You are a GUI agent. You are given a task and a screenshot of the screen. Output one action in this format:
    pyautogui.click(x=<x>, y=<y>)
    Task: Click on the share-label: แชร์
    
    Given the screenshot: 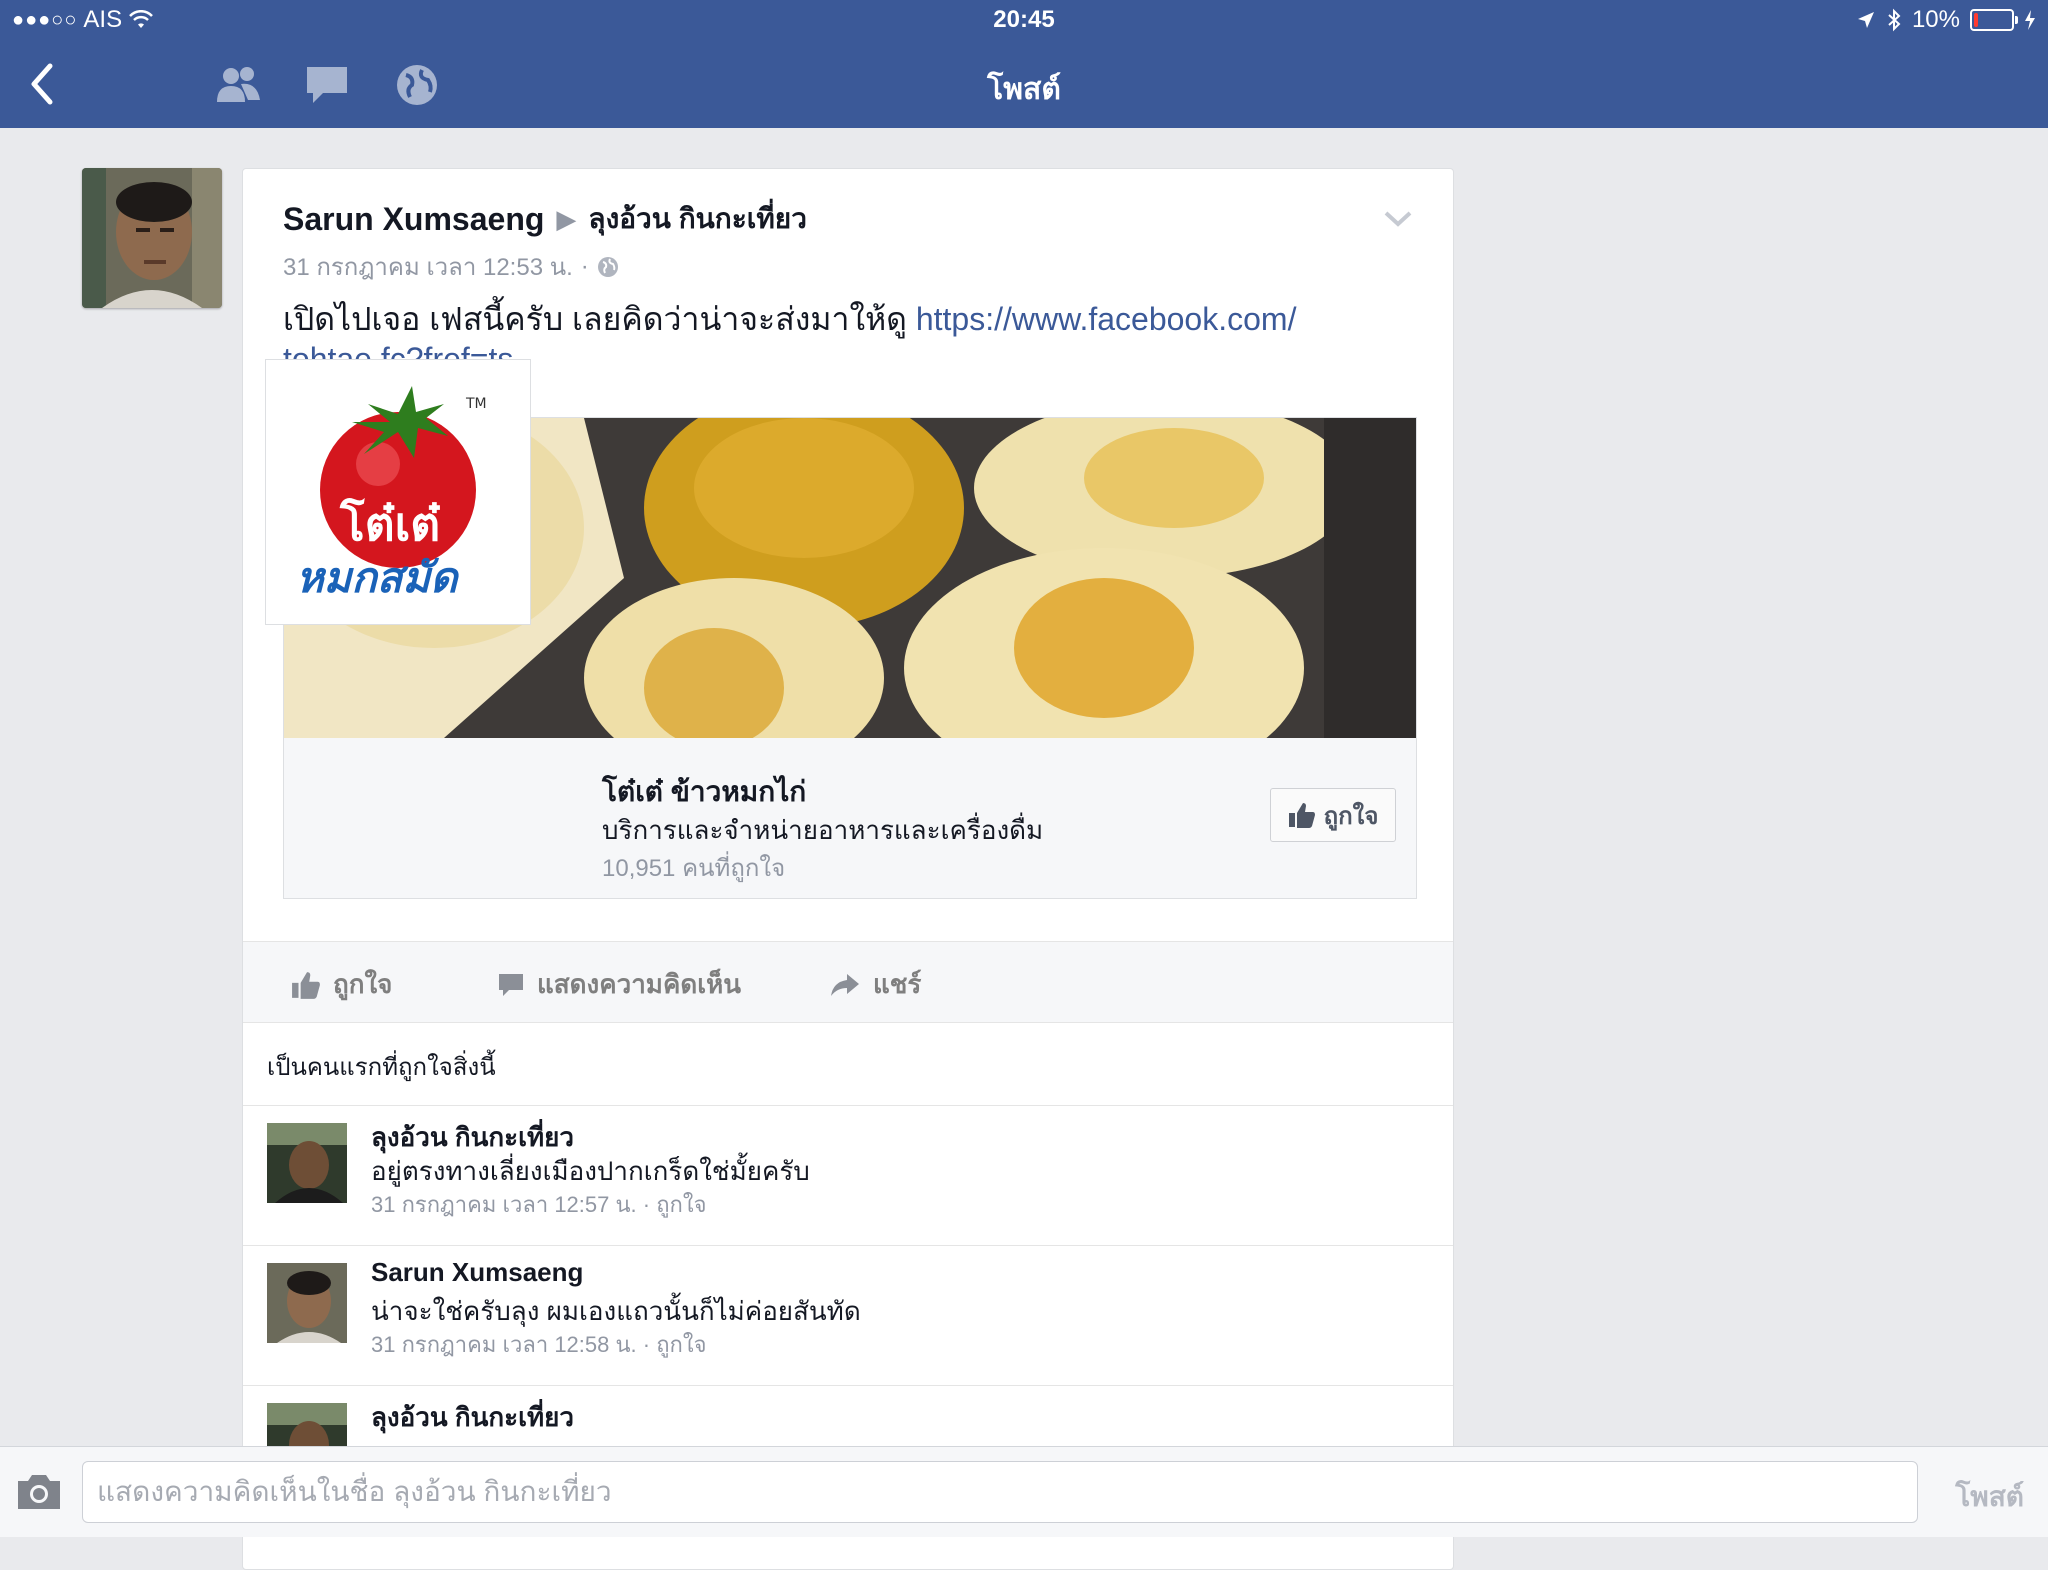 What is the action you would take?
    pyautogui.click(x=897, y=984)
    